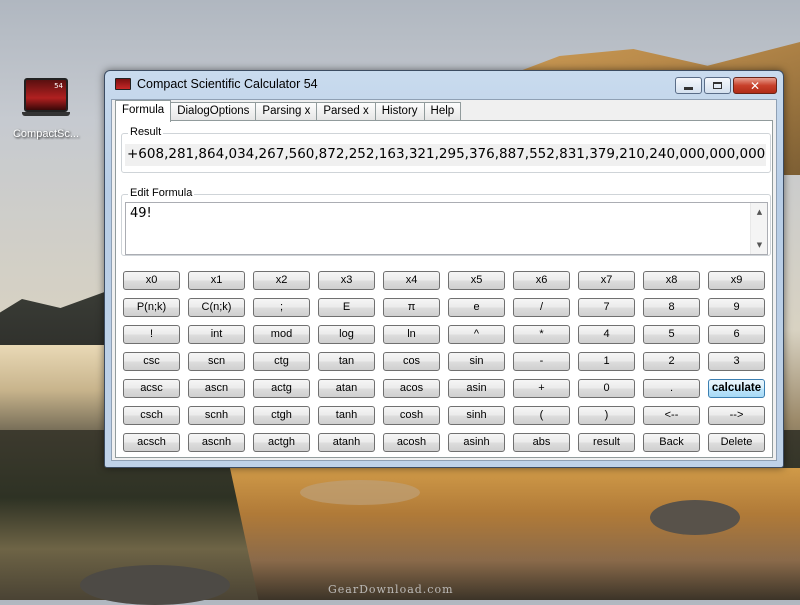 The image size is (800, 605). I want to click on key-5-button: 5, so click(671, 334).